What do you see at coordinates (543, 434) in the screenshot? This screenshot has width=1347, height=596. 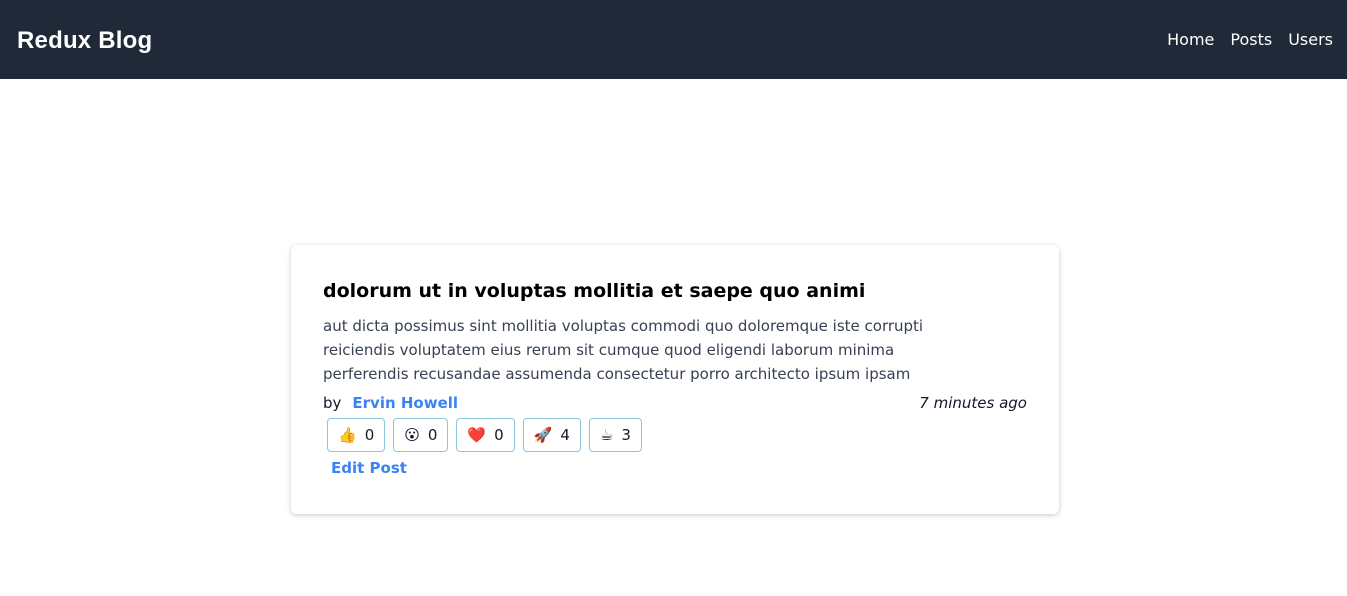 I see `rocket-icon: 🚀` at bounding box center [543, 434].